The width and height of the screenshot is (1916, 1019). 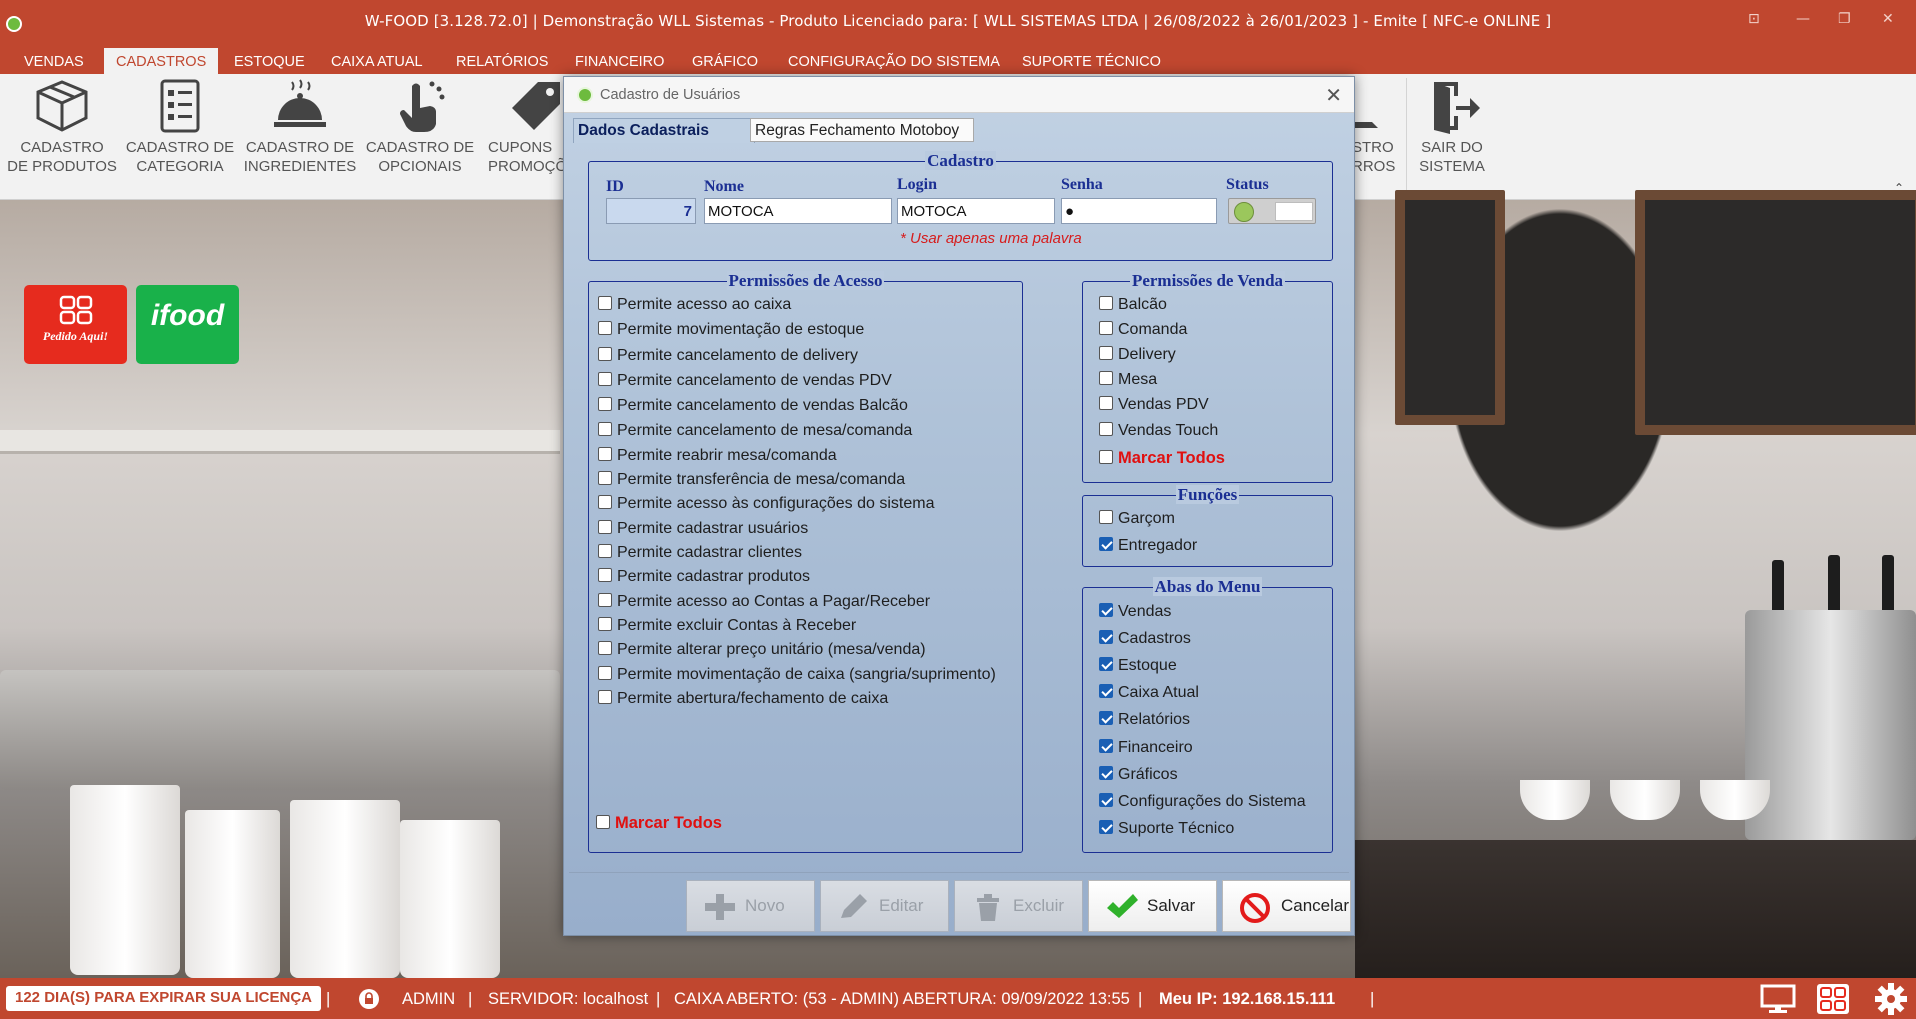 I want to click on status-toggle, so click(x=1272, y=211).